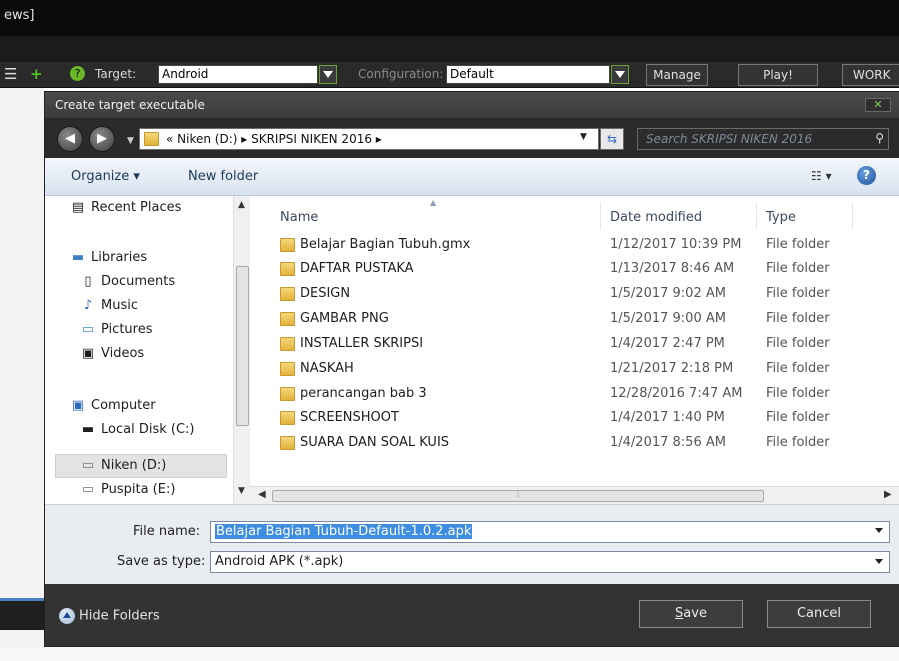 The height and width of the screenshot is (661, 899). Describe the element at coordinates (778, 75) in the screenshot. I see `play-button: Play!` at that location.